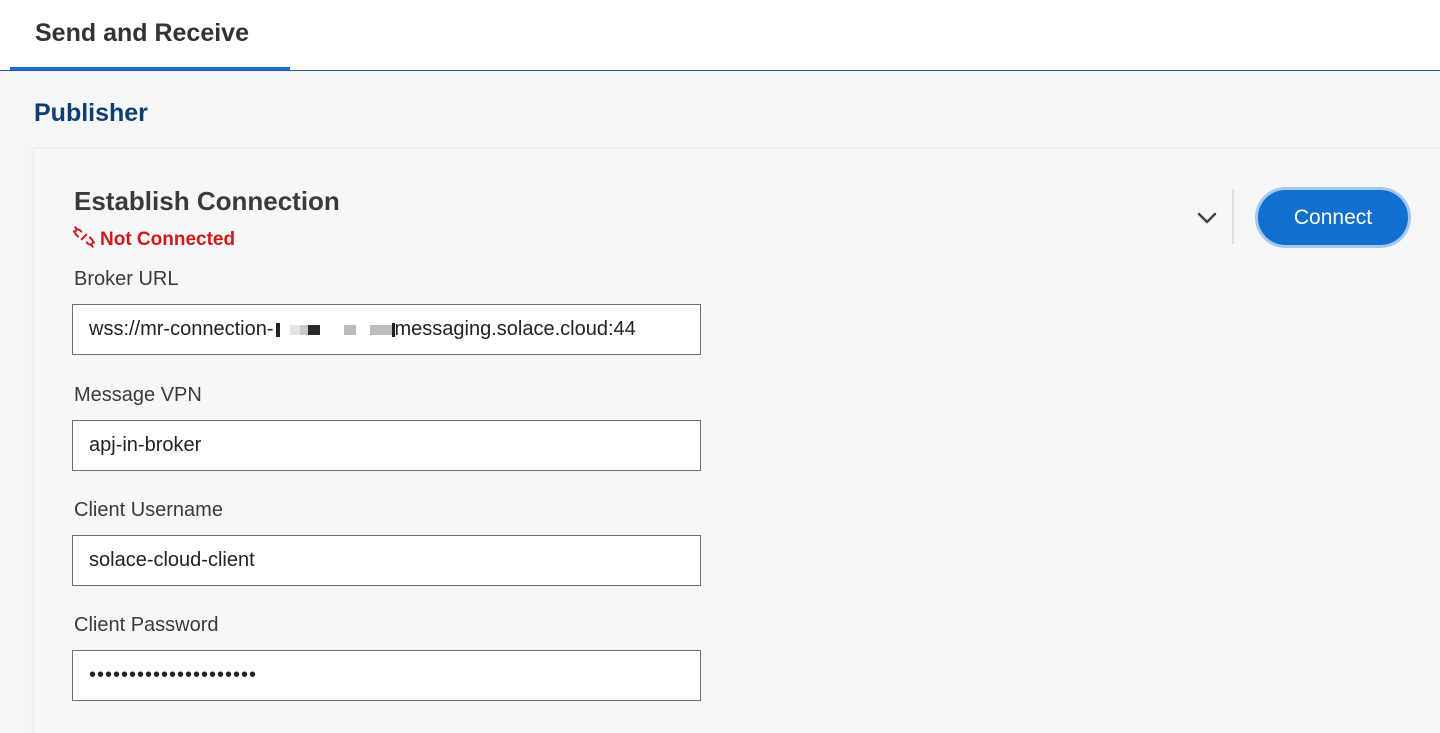 Image resolution: width=1440 pixels, height=733 pixels. What do you see at coordinates (148, 510) in the screenshot?
I see `client-username-label: Client Username` at bounding box center [148, 510].